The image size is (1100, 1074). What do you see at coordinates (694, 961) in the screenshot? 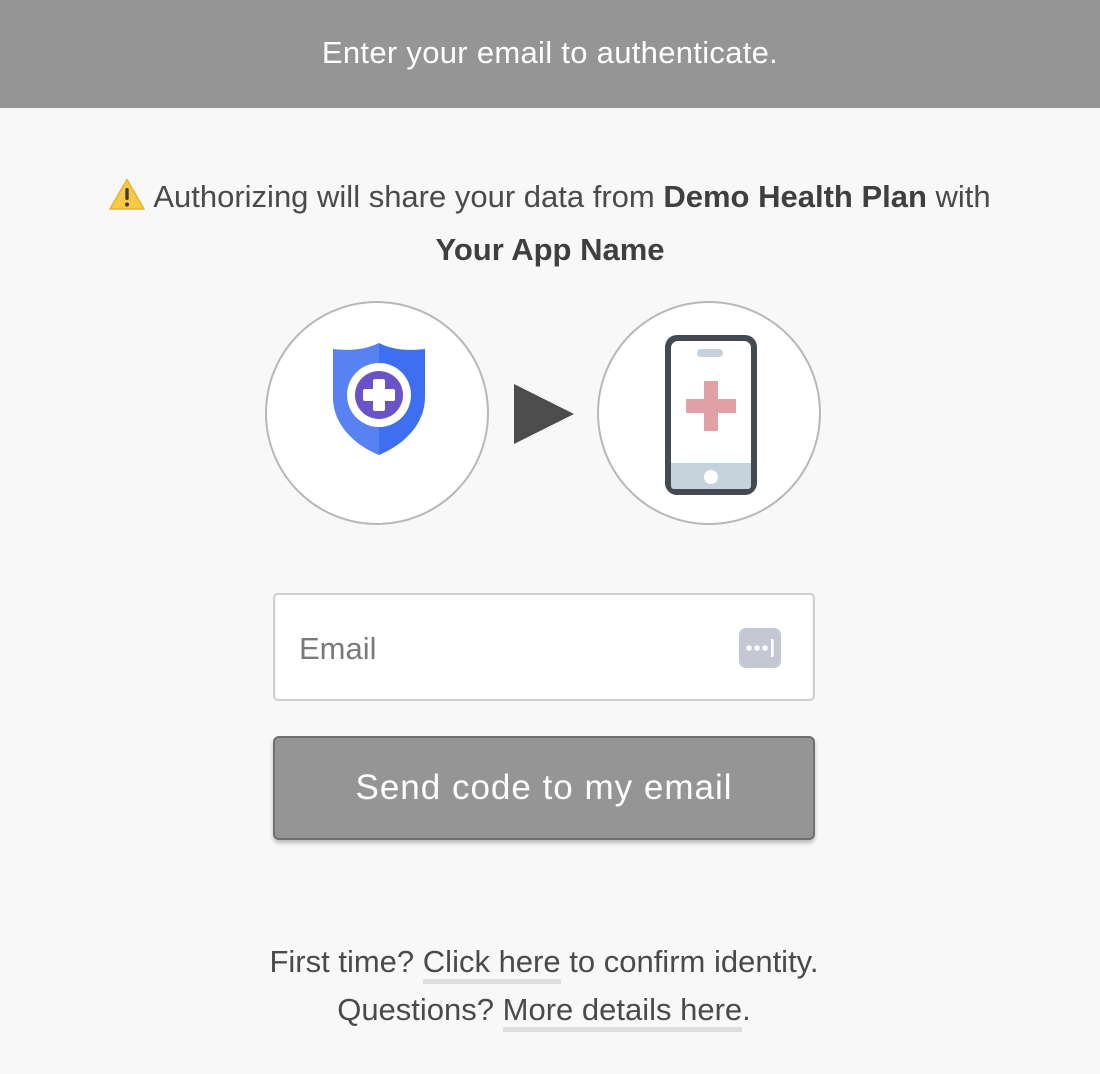
I see `first-time-suffix: to confirm identity.` at bounding box center [694, 961].